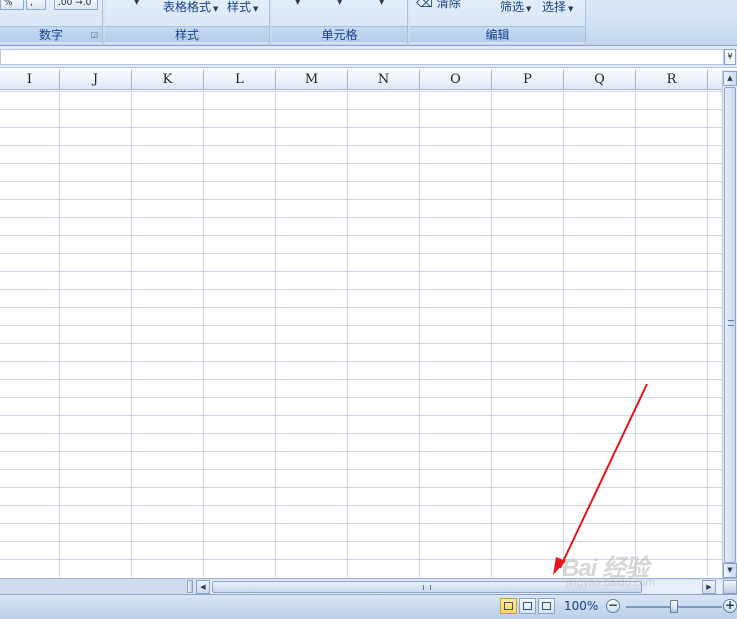 The height and width of the screenshot is (619, 737). I want to click on eraser-icon: ⌫, so click(424, 5).